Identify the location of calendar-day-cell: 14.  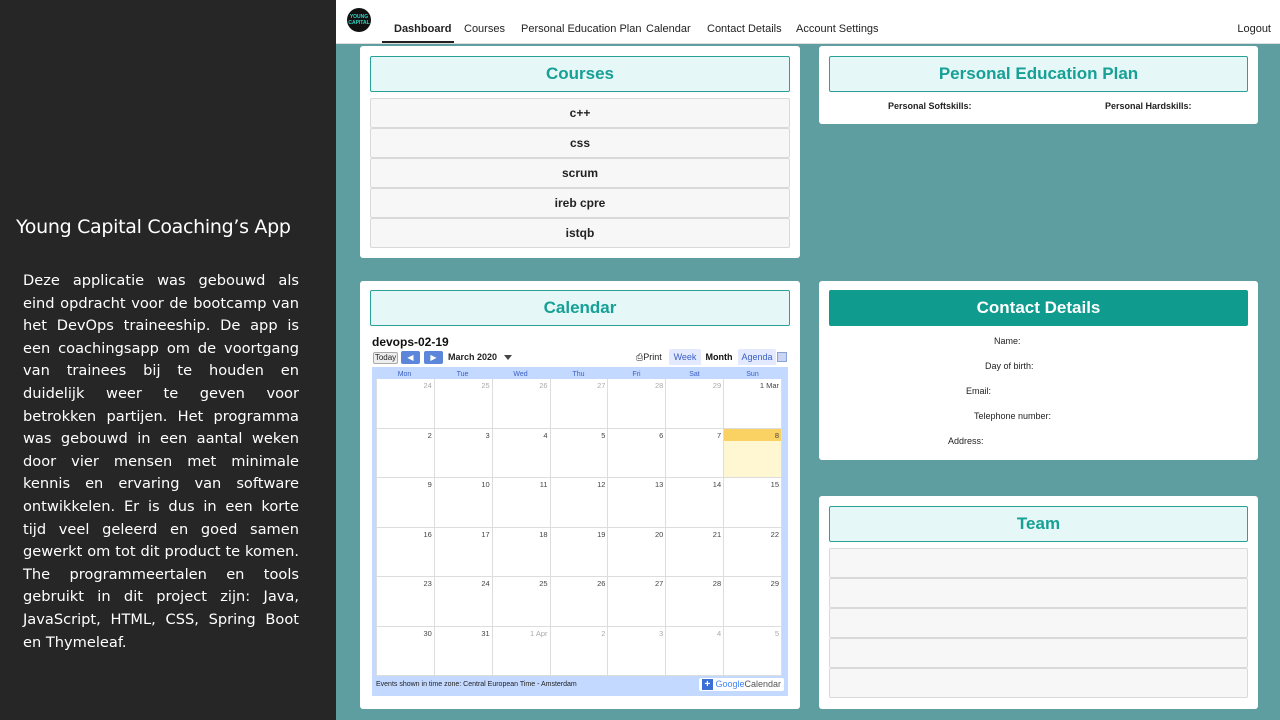
(695, 503).